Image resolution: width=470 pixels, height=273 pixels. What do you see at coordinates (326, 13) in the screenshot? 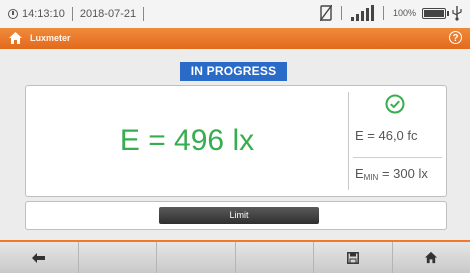
I see `no-sim-icon` at bounding box center [326, 13].